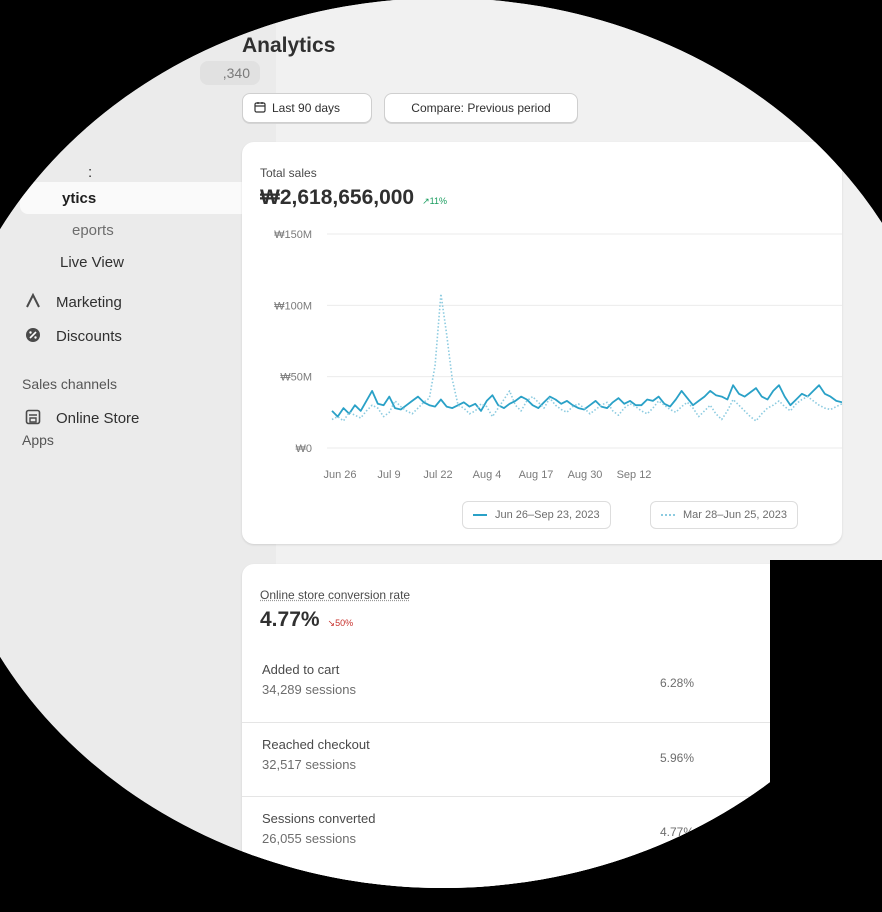  I want to click on sidebar-item-reports: eports, so click(93, 230).